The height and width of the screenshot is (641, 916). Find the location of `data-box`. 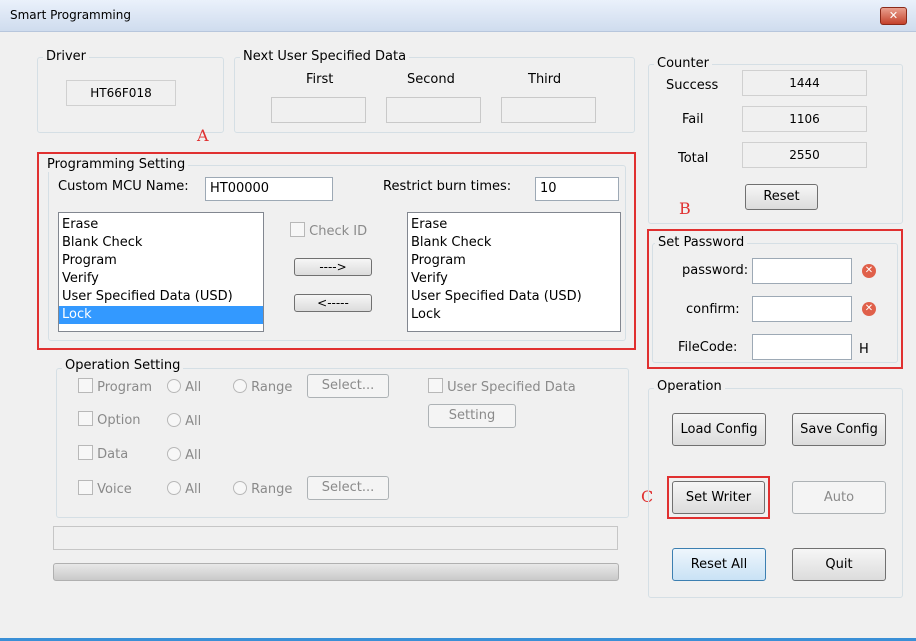

data-box is located at coordinates (85, 452).